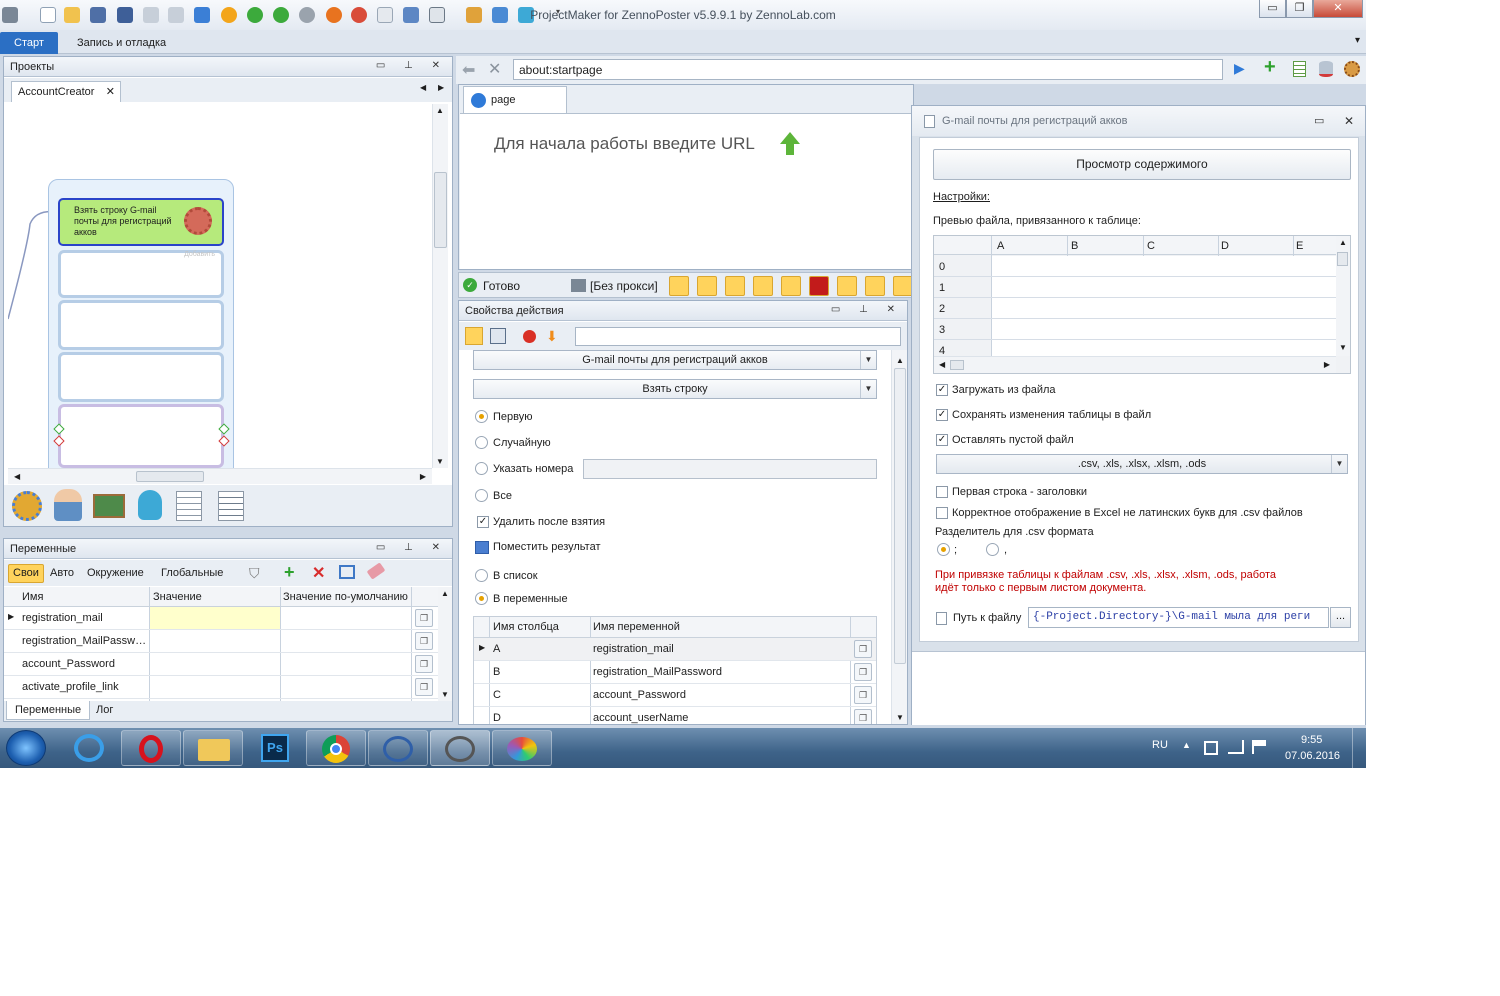 The height and width of the screenshot is (996, 1500). What do you see at coordinates (177, 597) in the screenshot?
I see `header-value: Значение` at bounding box center [177, 597].